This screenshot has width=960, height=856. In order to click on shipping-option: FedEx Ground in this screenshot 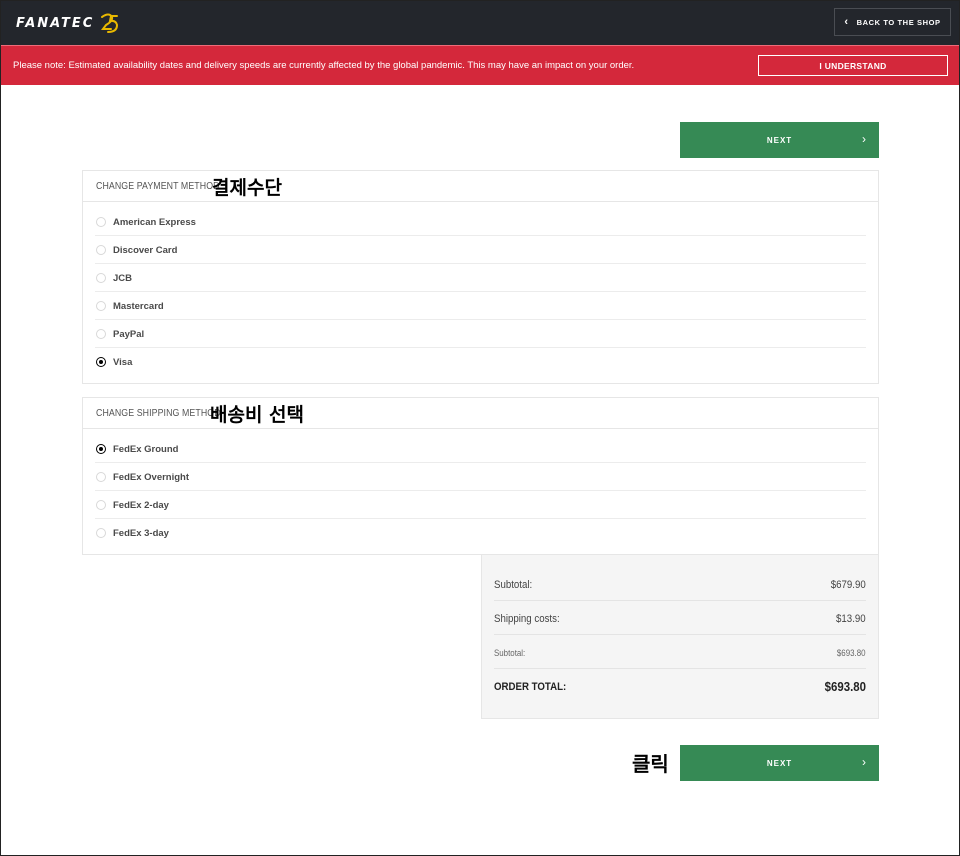, I will do `click(480, 449)`.